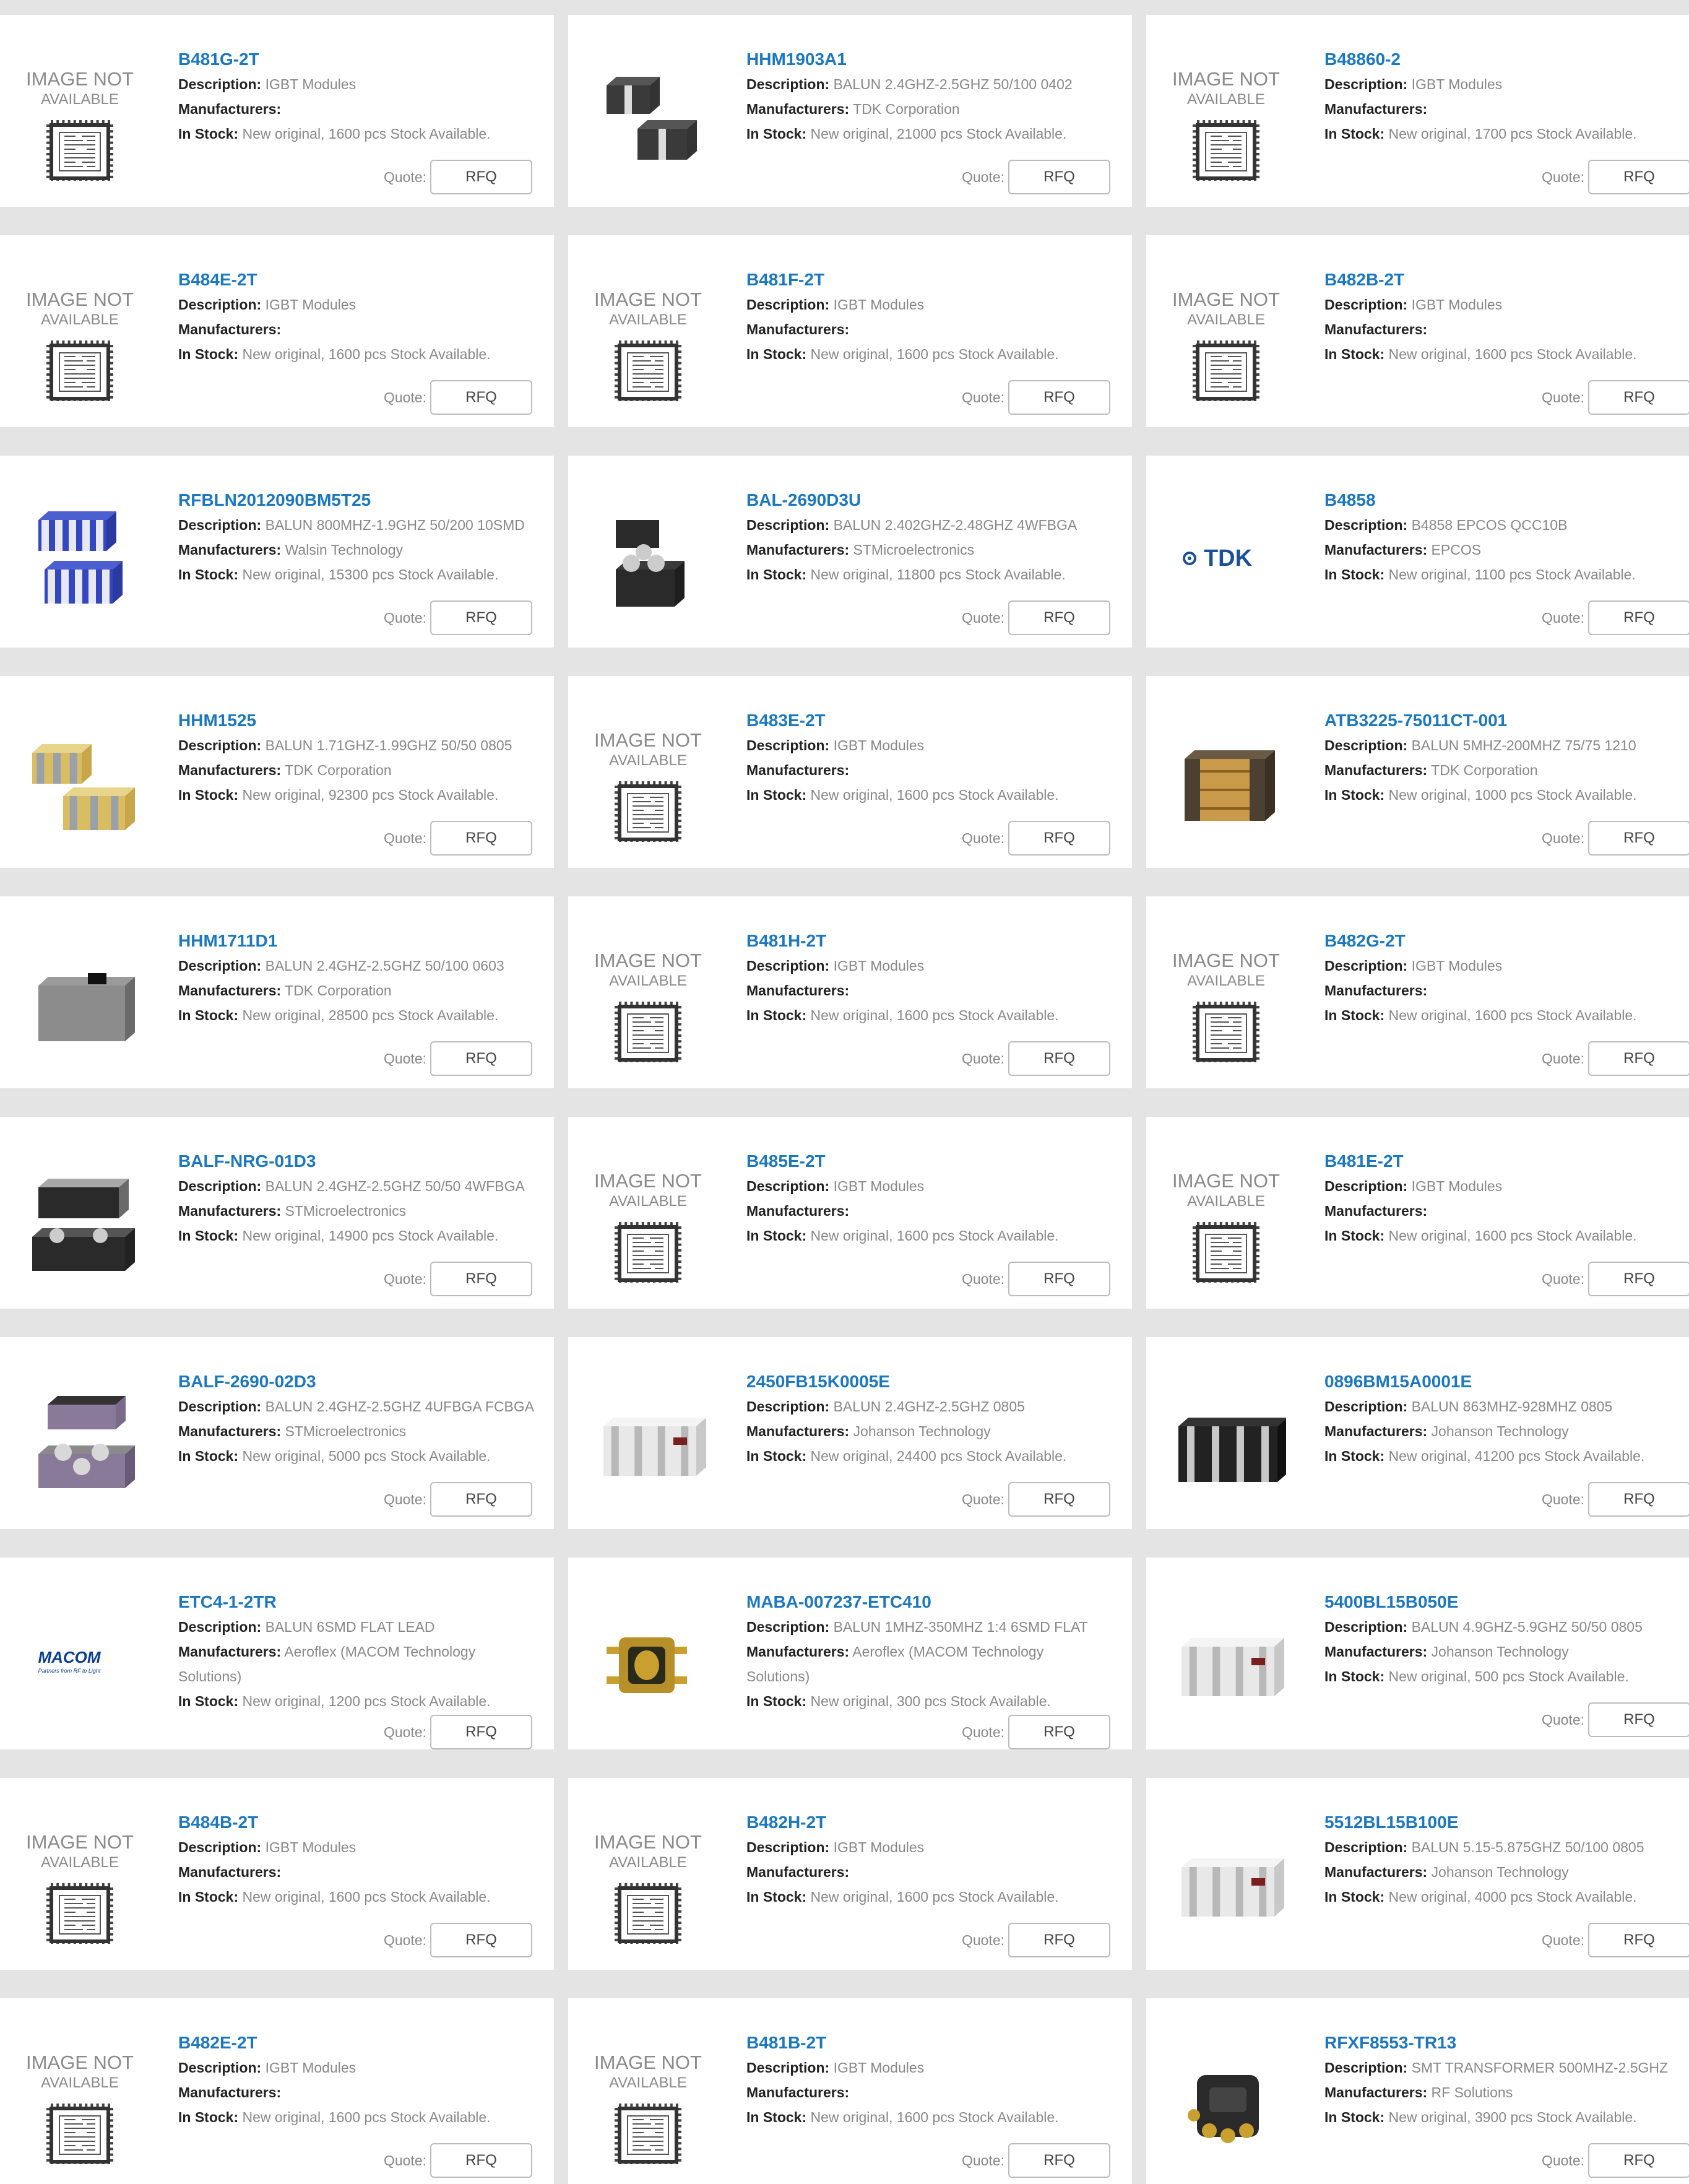 This screenshot has height=2184, width=1689. Describe the element at coordinates (1506, 721) in the screenshot. I see `product-part-link: ATB3225-75011CT-001` at that location.